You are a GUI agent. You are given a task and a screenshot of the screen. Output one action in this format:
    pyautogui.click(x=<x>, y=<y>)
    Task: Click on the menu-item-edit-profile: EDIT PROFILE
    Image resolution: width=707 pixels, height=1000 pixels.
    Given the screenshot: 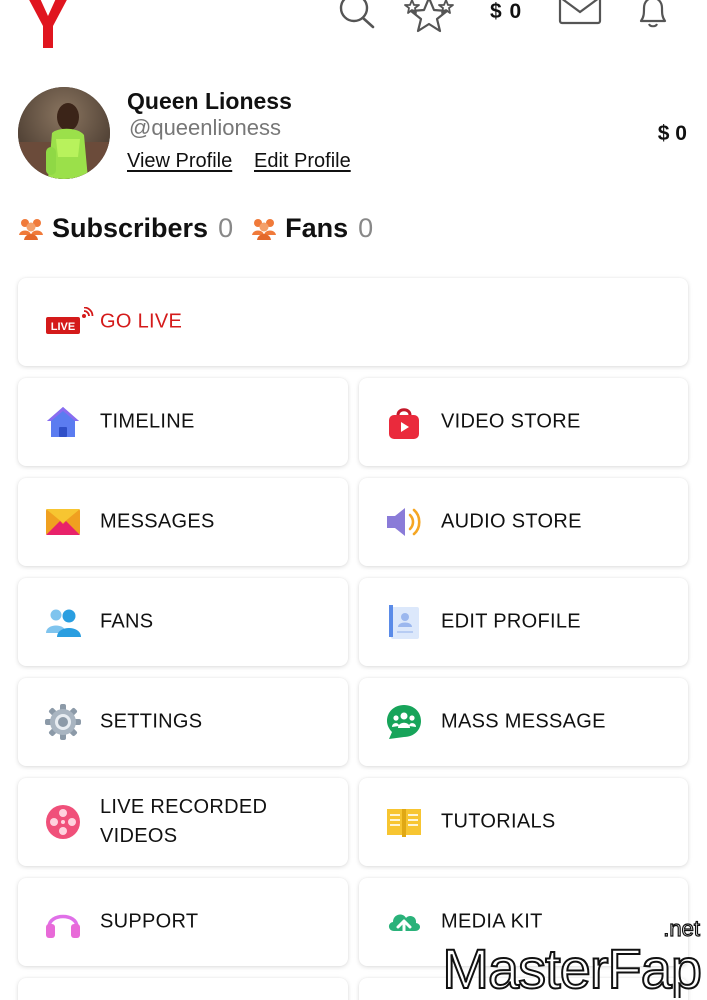 What is the action you would take?
    pyautogui.click(x=523, y=622)
    